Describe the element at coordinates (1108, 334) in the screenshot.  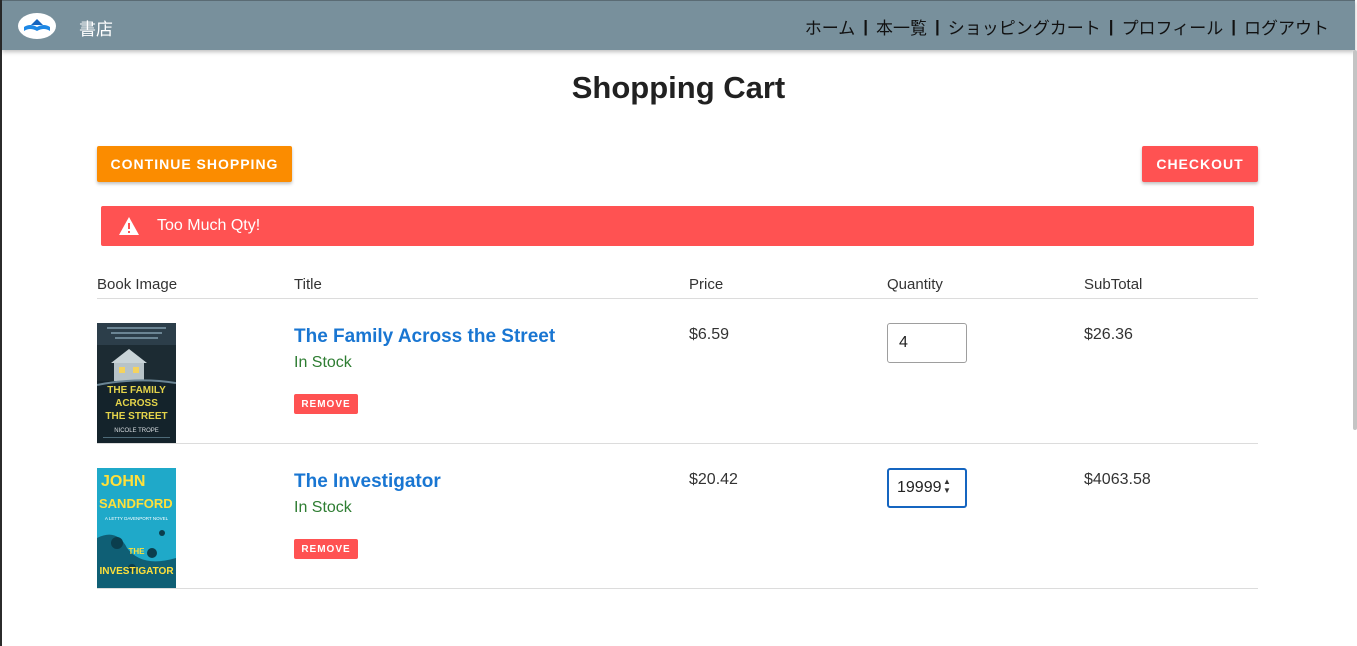
I see `subtotal-value: $26.36` at that location.